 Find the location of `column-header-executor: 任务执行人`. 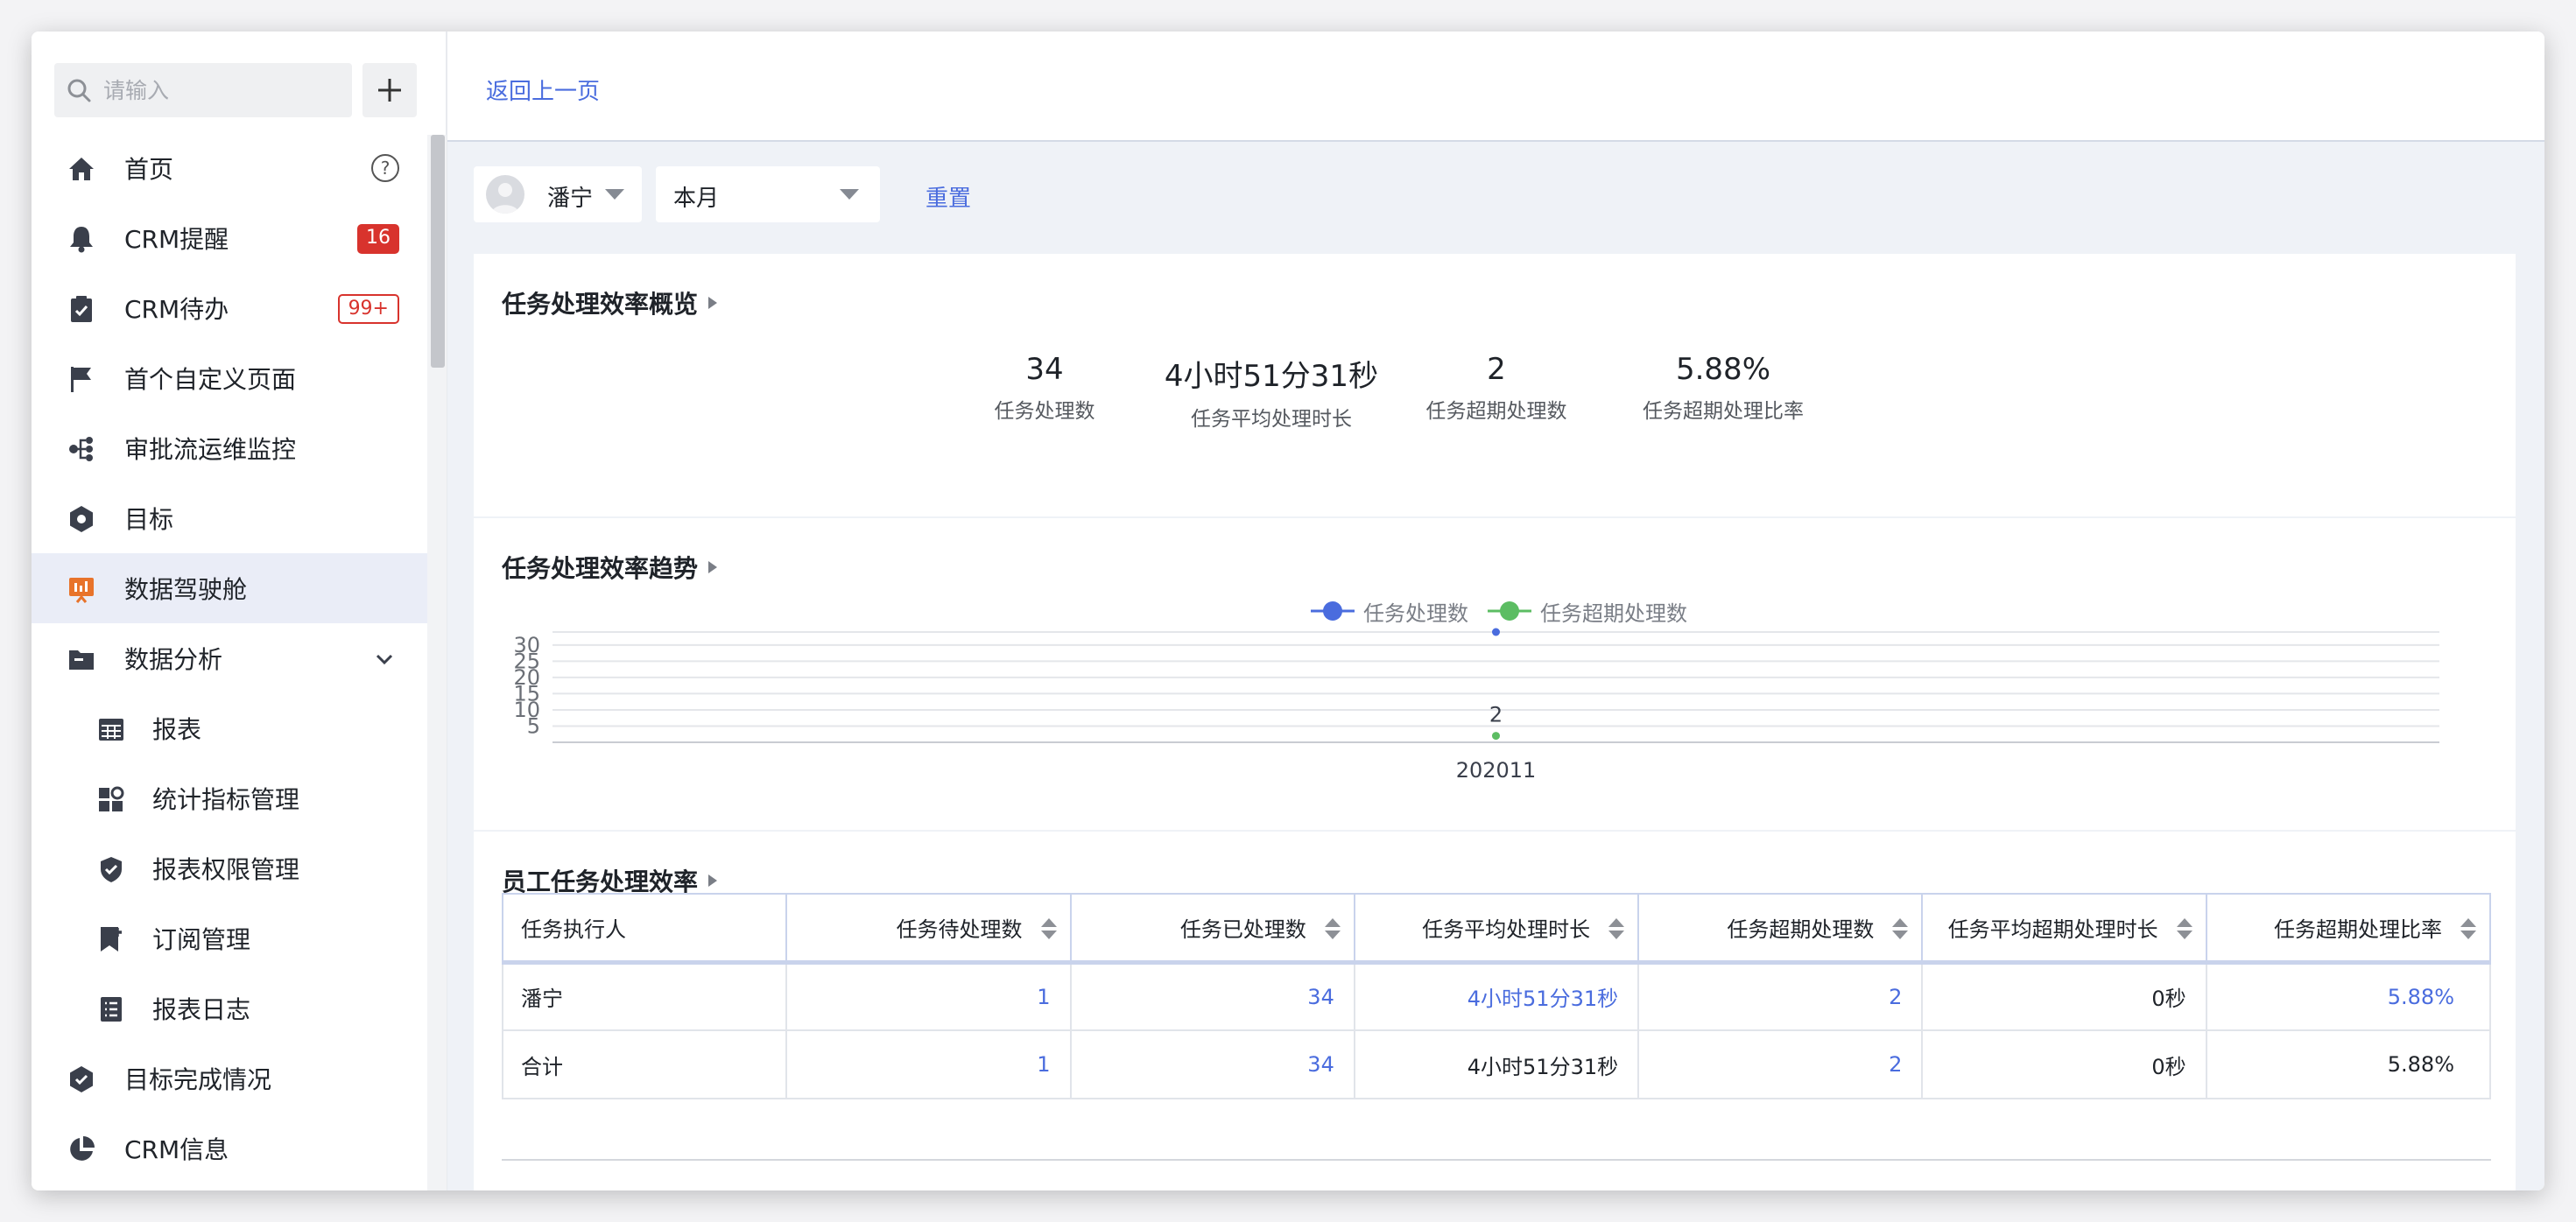

column-header-executor: 任务执行人 is located at coordinates (644, 929).